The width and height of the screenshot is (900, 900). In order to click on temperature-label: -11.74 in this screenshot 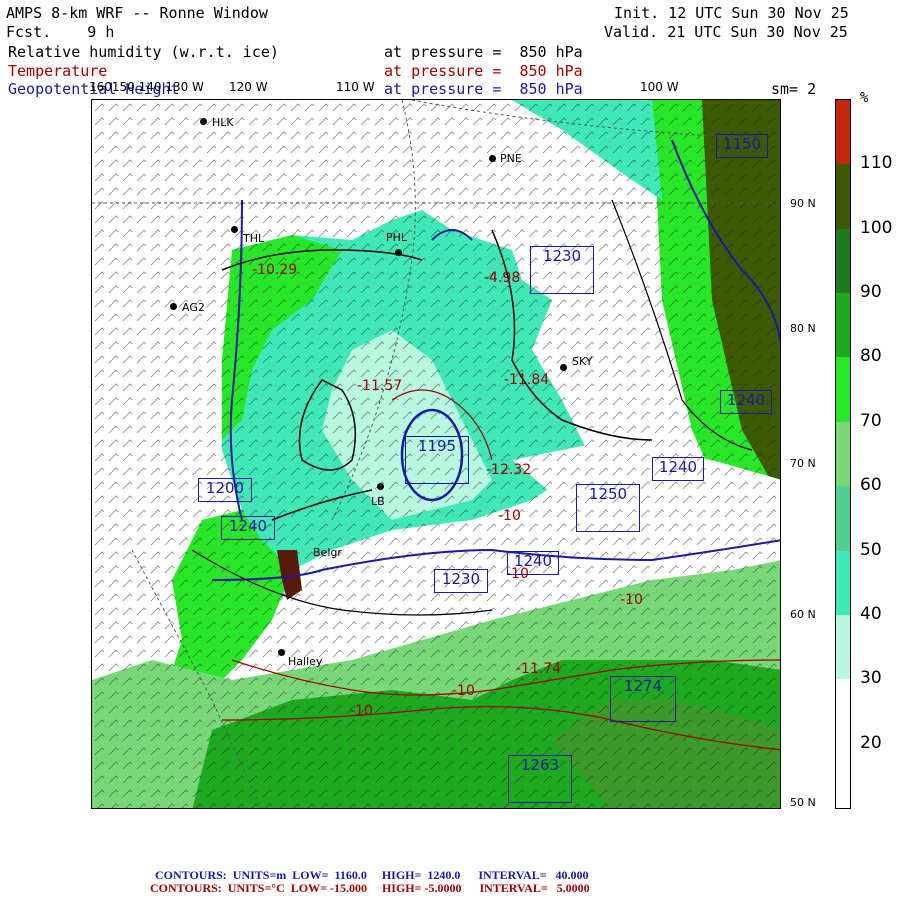, I will do `click(539, 669)`.